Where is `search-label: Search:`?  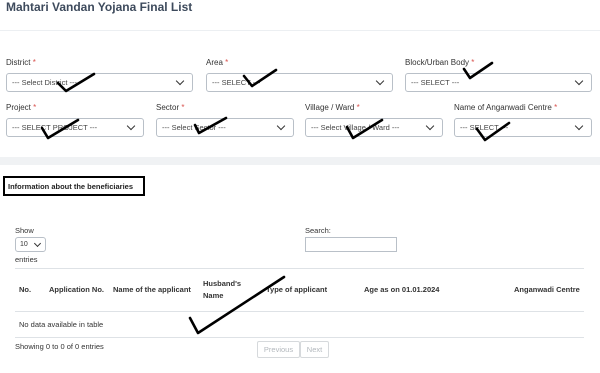
search-label: Search: is located at coordinates (318, 230).